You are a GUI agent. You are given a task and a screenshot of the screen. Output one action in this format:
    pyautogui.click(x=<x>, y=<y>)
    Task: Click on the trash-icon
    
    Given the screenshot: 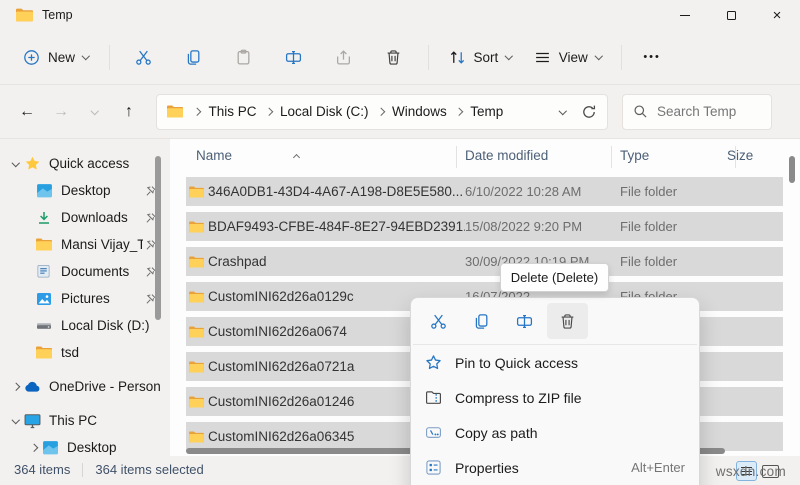 What is the action you would take?
    pyautogui.click(x=567, y=321)
    